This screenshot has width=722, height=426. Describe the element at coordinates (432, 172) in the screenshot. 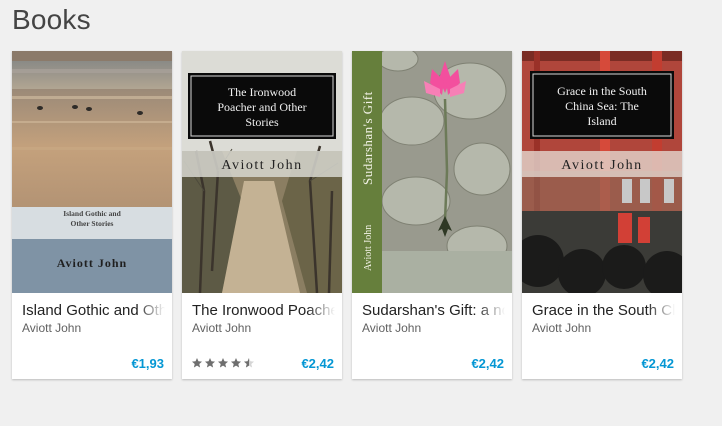

I see `book-cover: Sudarshan's Gift Aviott John` at that location.